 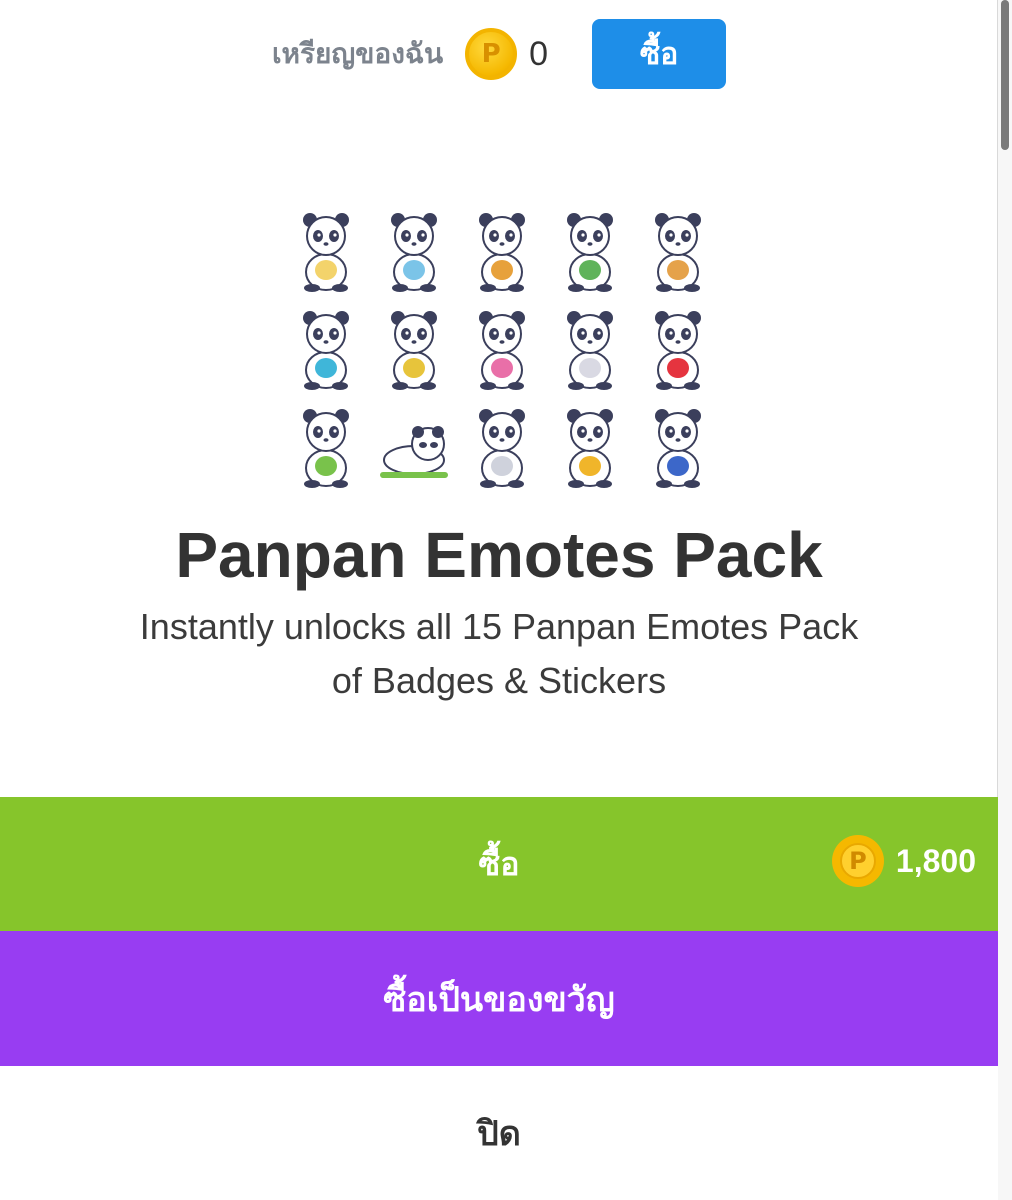 What do you see at coordinates (357, 53) in the screenshot?
I see `wallet-label: เหรียญของฉัน` at bounding box center [357, 53].